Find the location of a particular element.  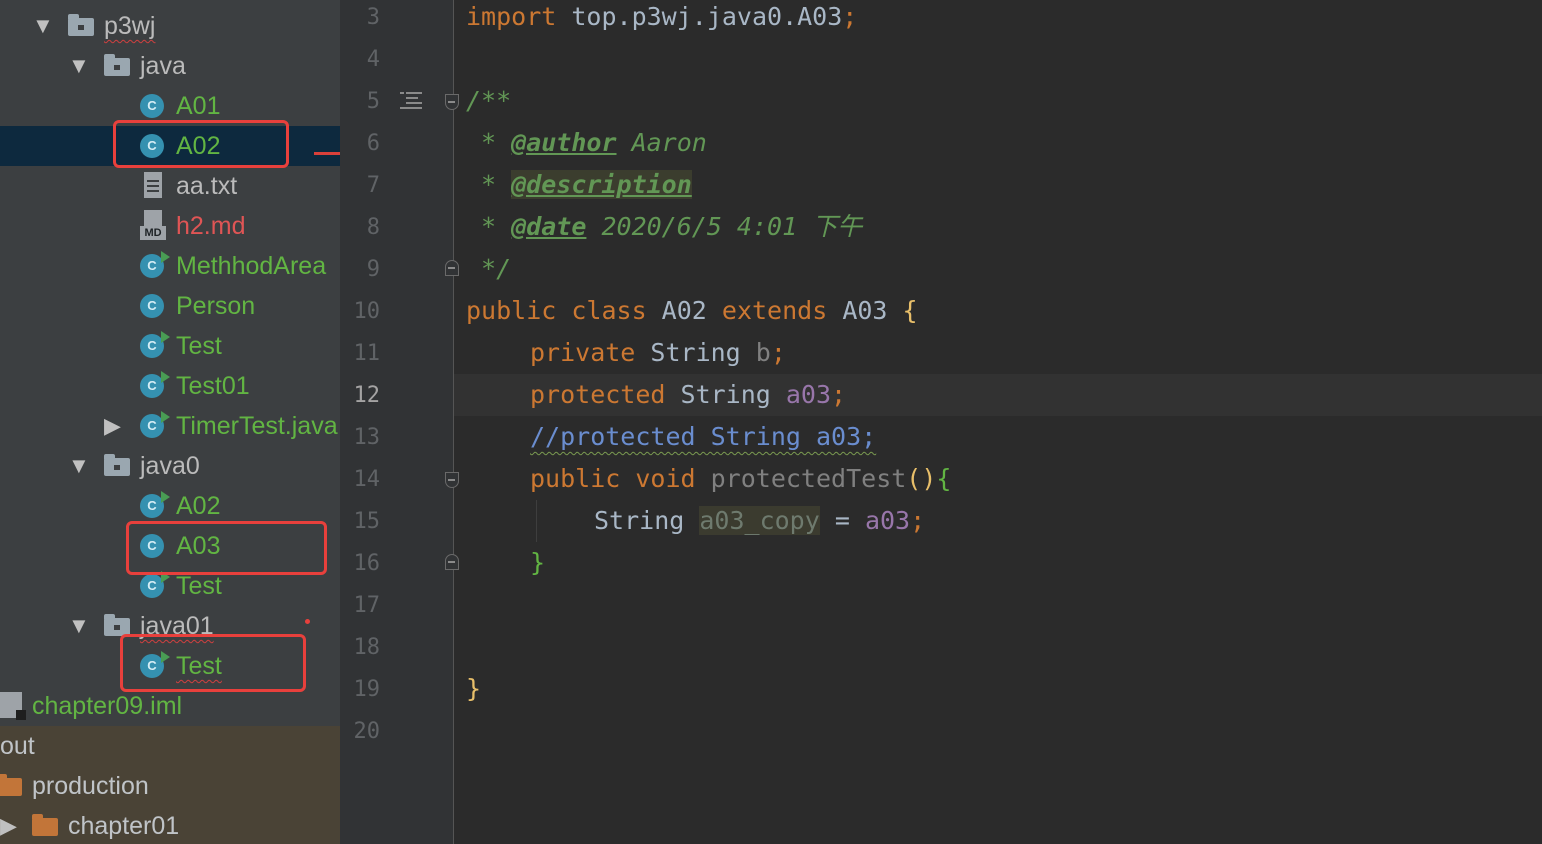

code-line-14: public void protectedTest(){ is located at coordinates (741, 478).